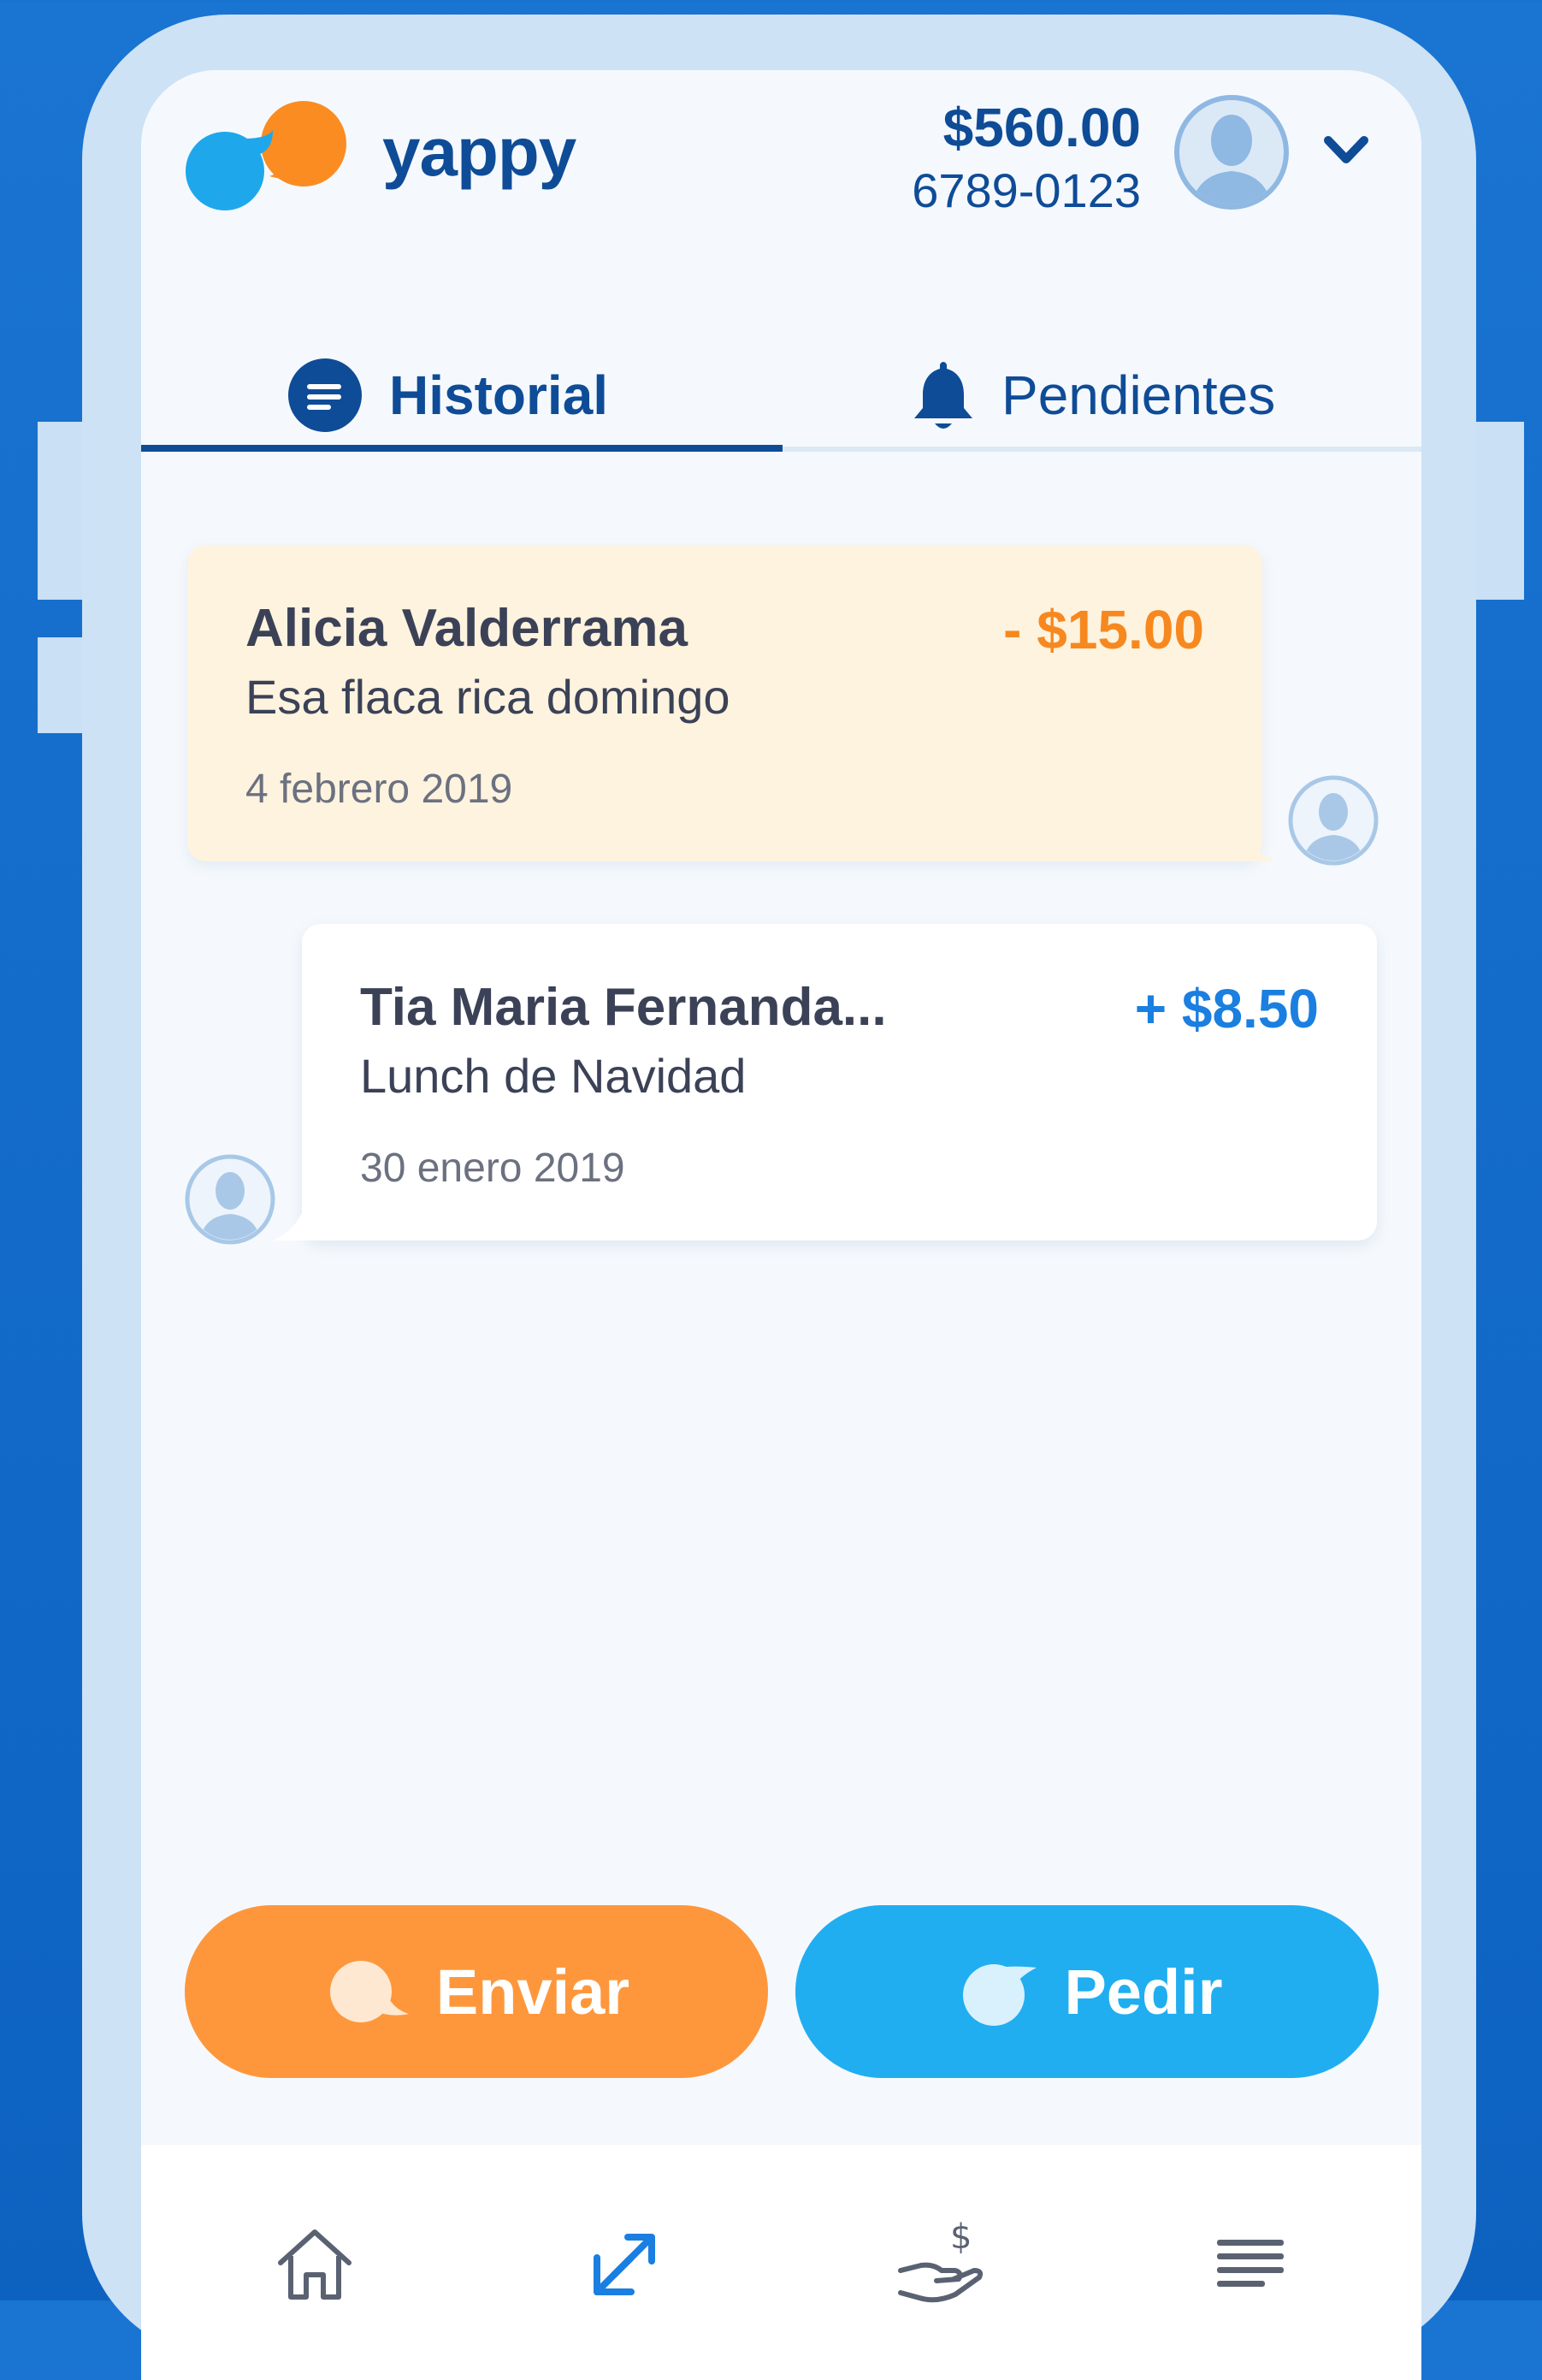 The height and width of the screenshot is (2380, 1542). What do you see at coordinates (781, 2262) in the screenshot?
I see `bottom-navigation: $` at bounding box center [781, 2262].